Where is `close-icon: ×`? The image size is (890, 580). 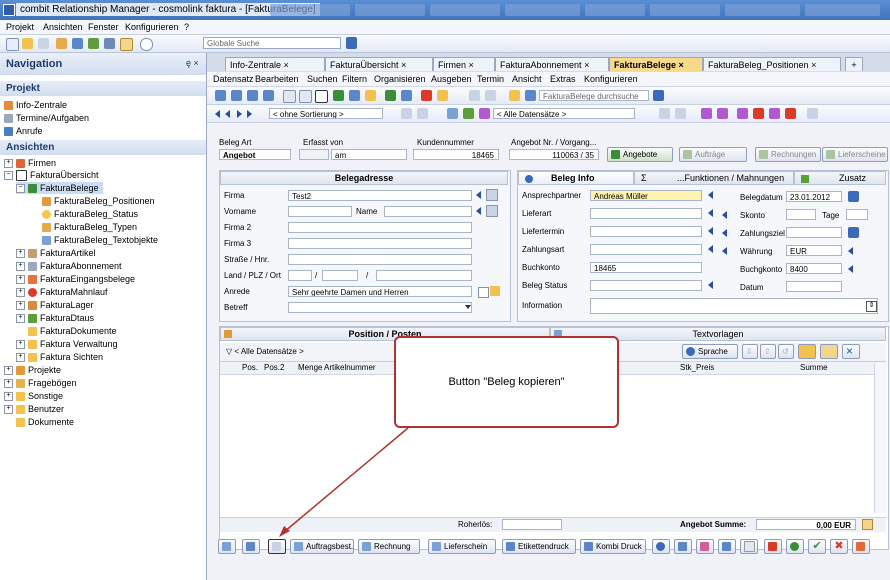
close-icon: × is located at coordinates (681, 65).